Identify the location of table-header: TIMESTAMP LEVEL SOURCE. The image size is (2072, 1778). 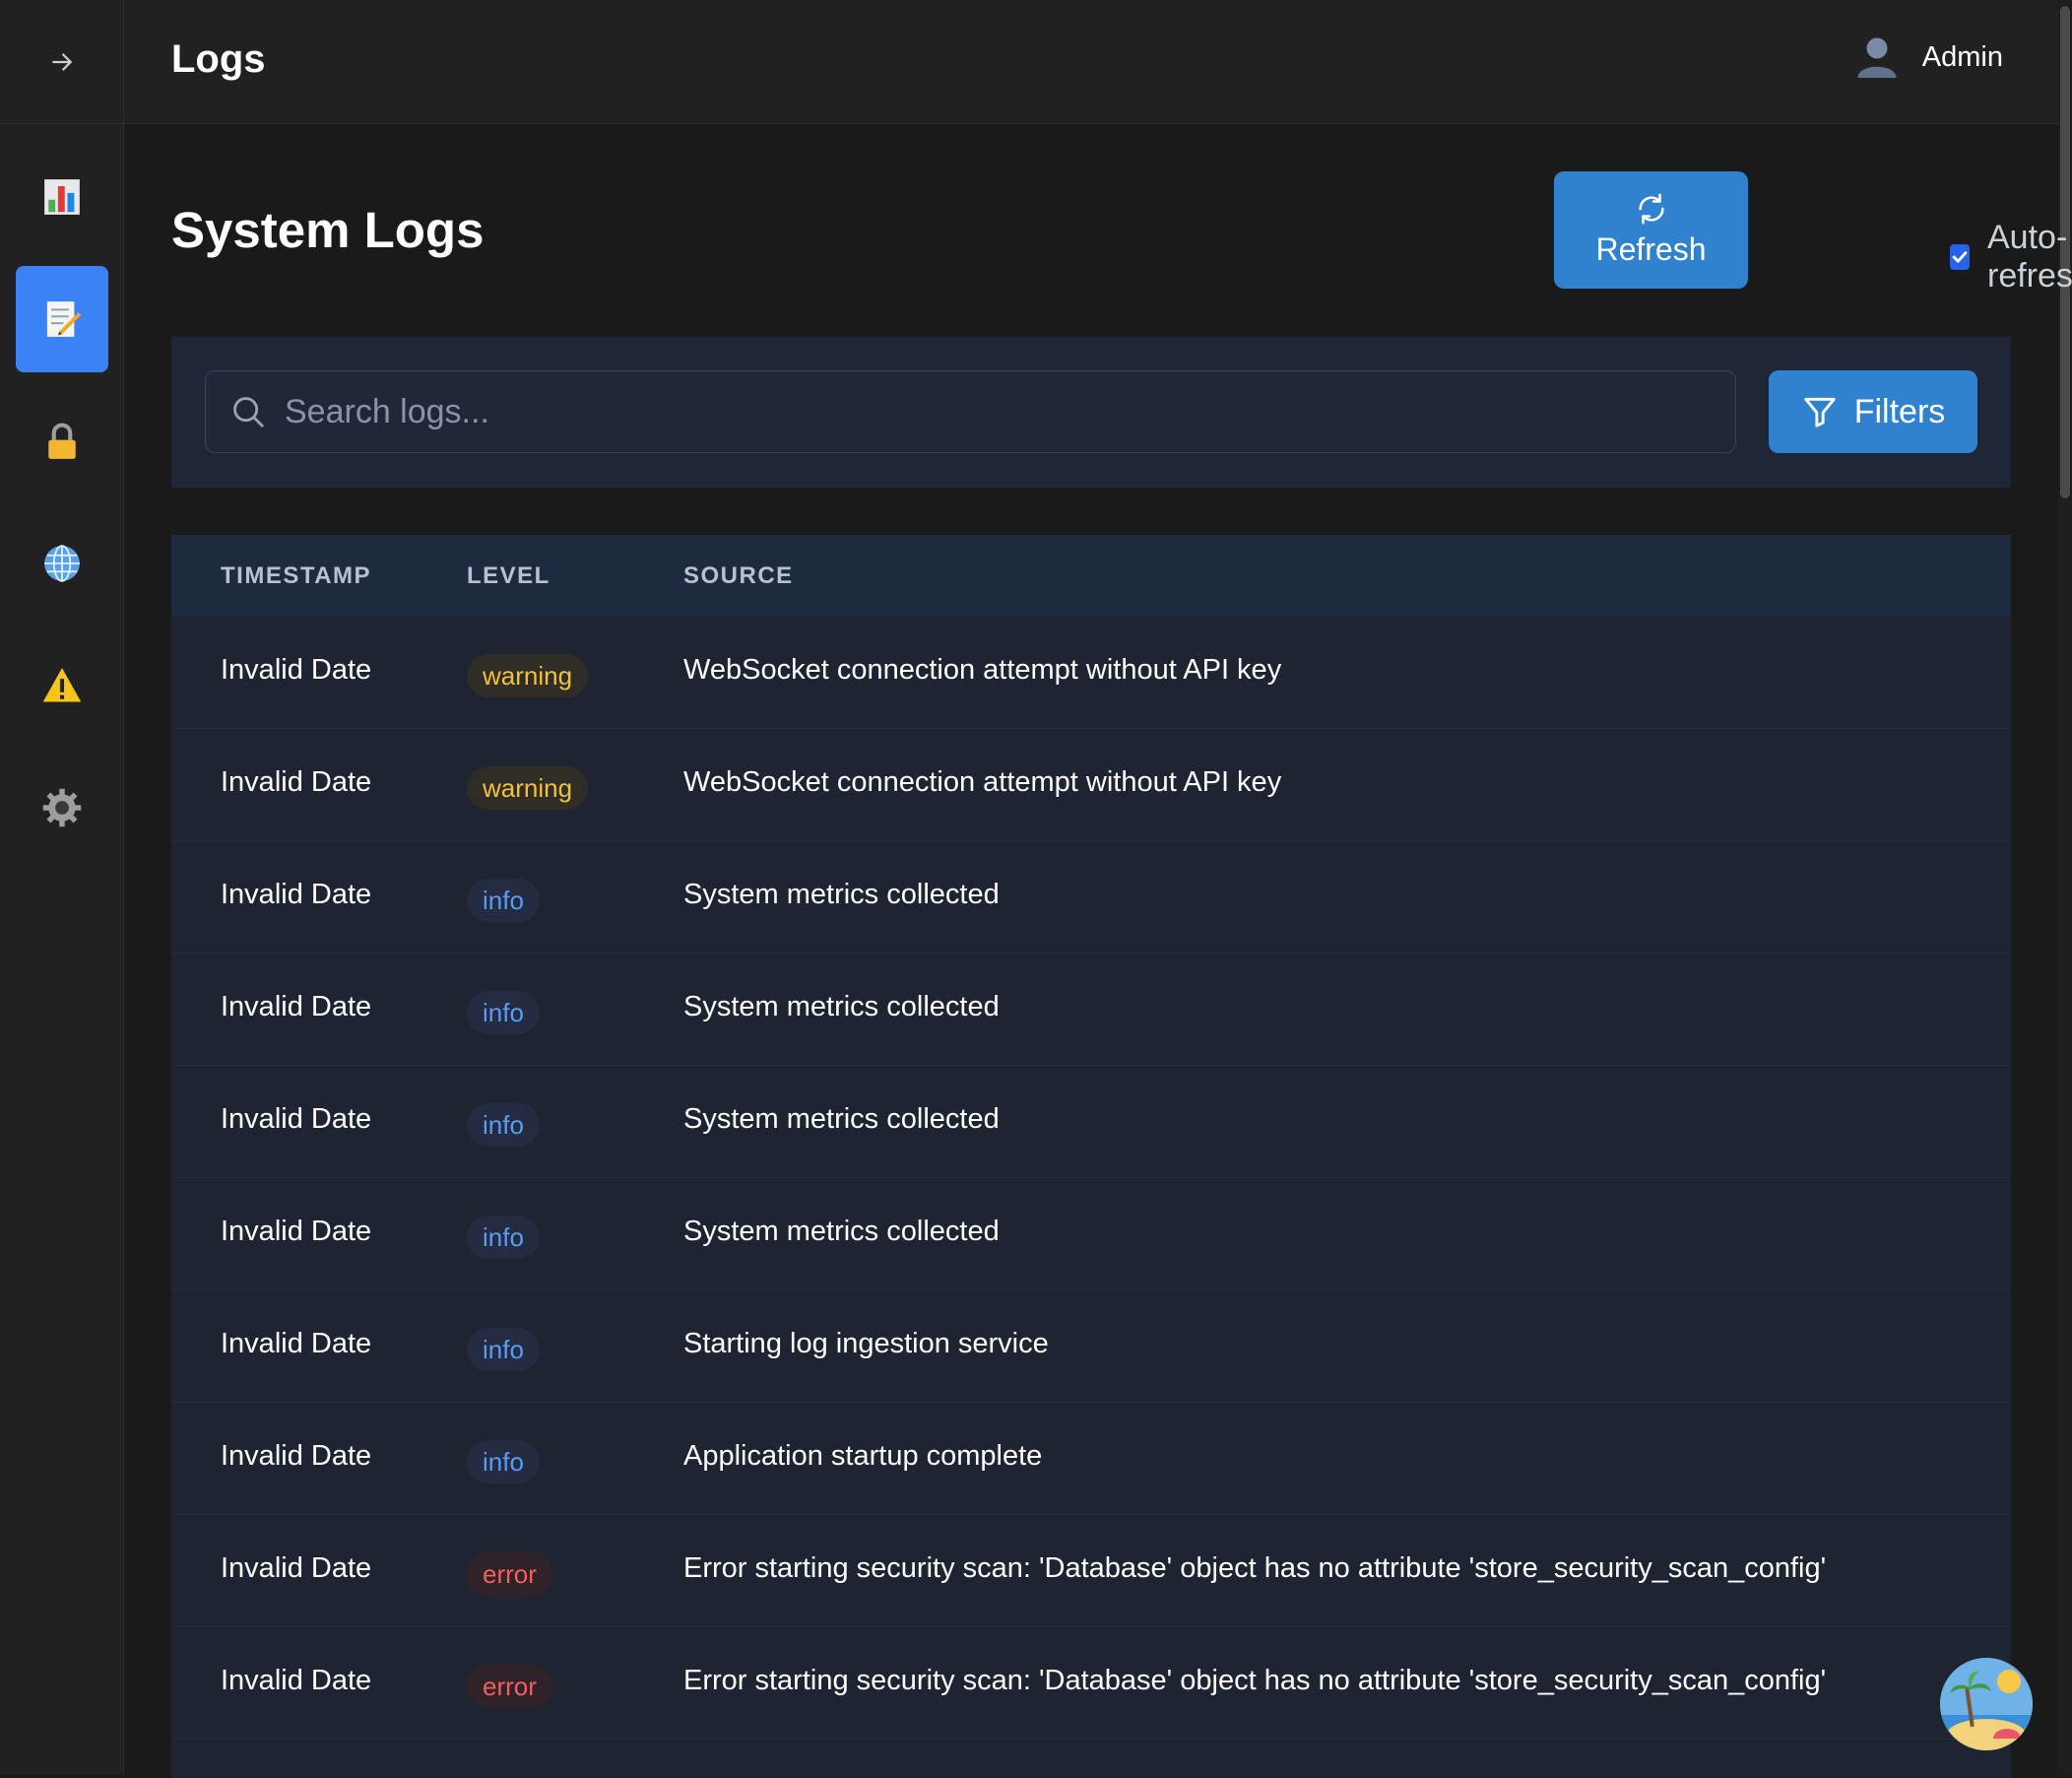
(1091, 576).